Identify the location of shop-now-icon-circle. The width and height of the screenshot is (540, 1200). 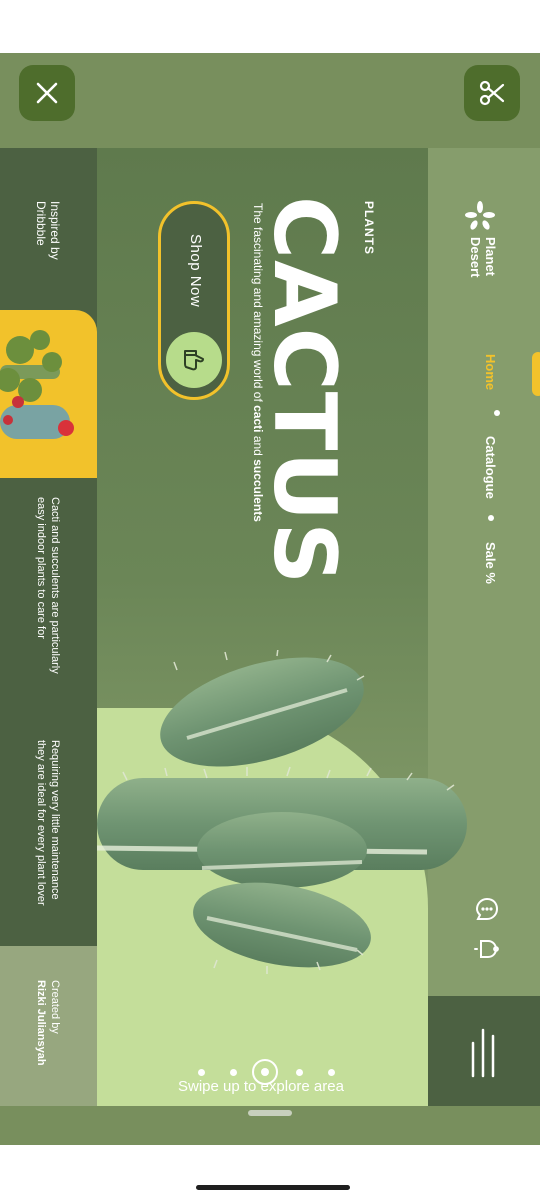
(194, 360).